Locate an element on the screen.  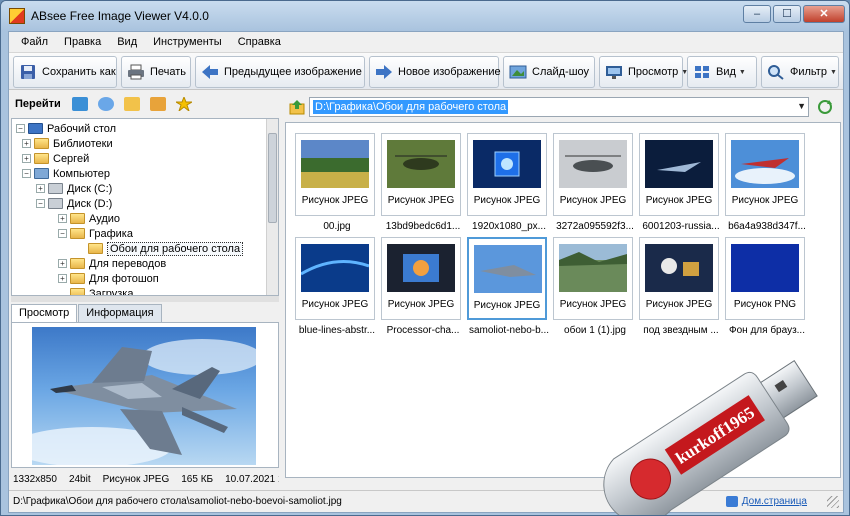
thumbnail-item: Рисунок JPEG обои 1 (1).jpg is located at coordinates (595, 286).